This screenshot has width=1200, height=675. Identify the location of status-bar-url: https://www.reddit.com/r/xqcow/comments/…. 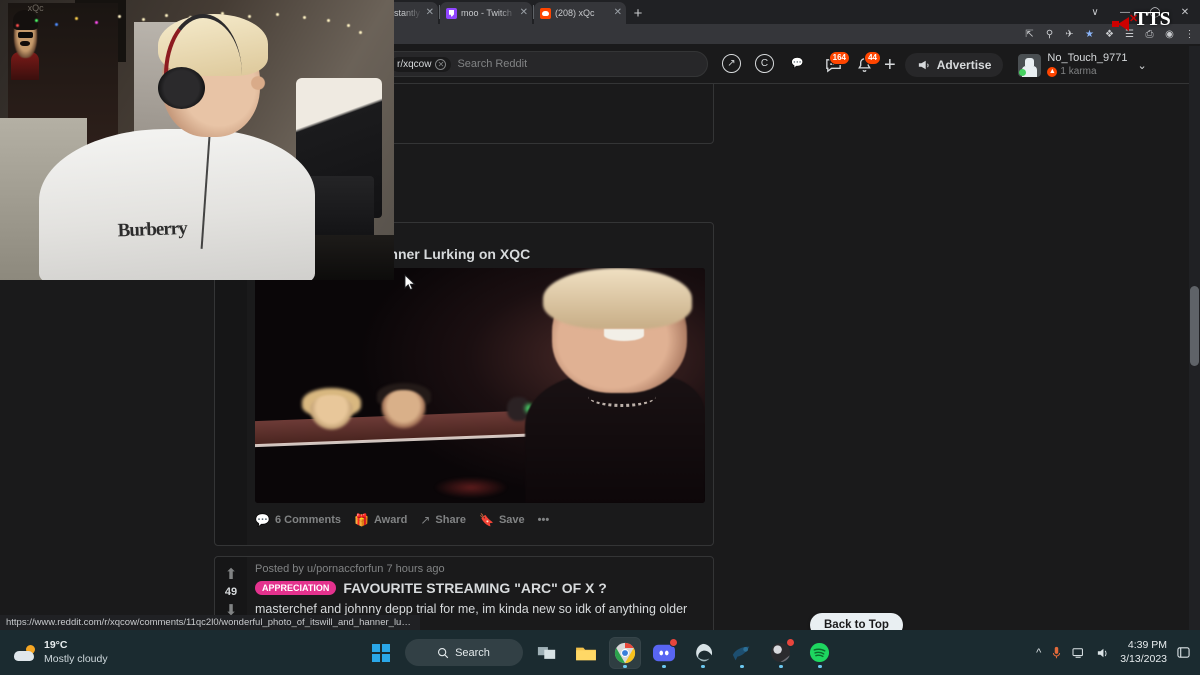
(210, 622).